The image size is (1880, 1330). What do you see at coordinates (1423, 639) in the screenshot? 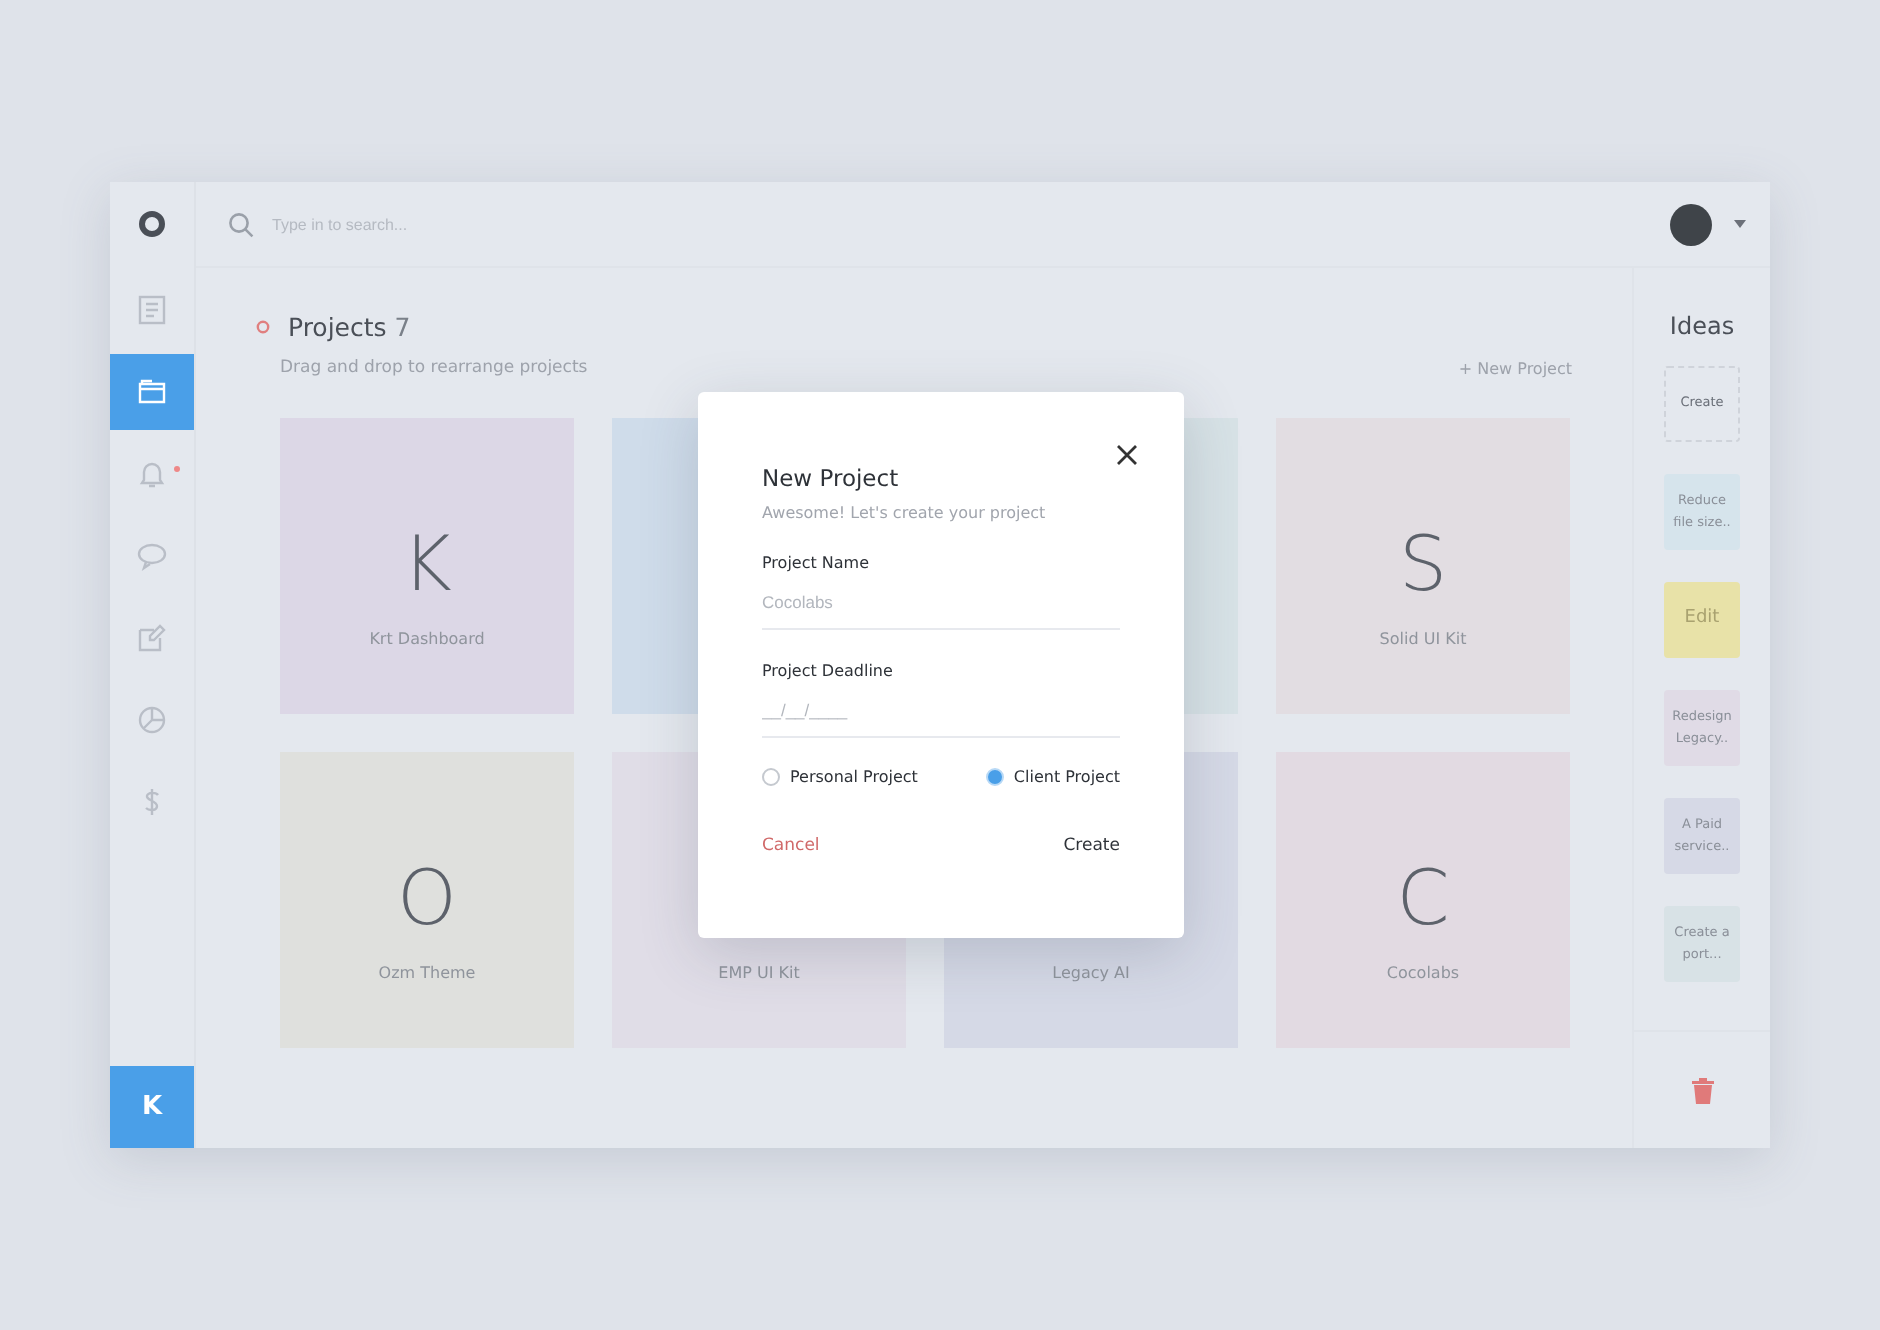
I see `project-name: Solid UI Kit` at bounding box center [1423, 639].